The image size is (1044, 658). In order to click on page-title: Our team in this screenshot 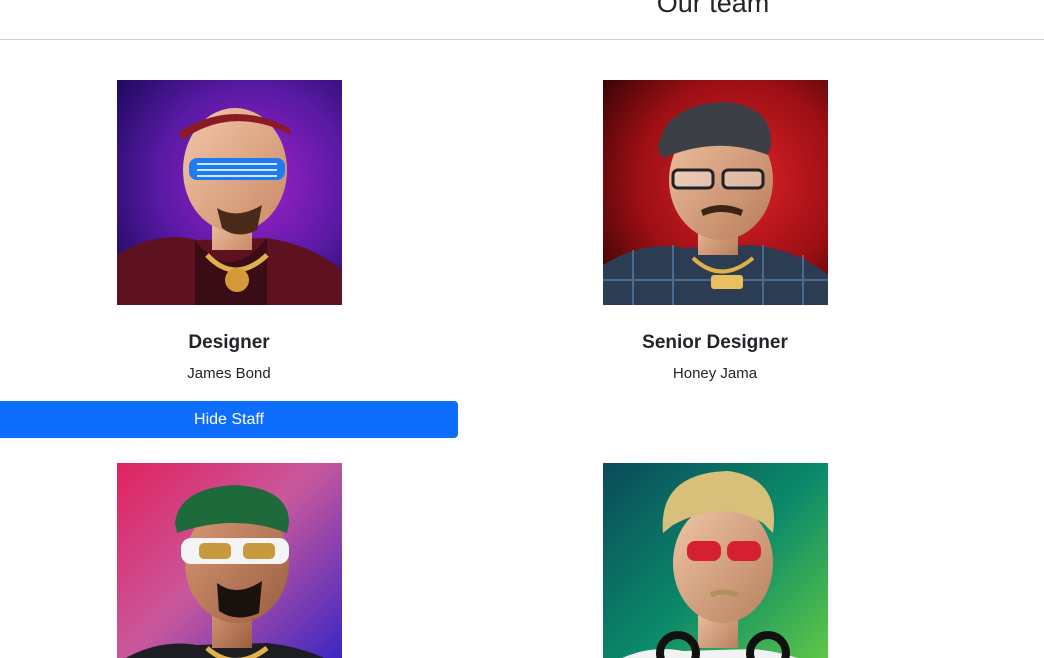, I will do `click(713, 9)`.